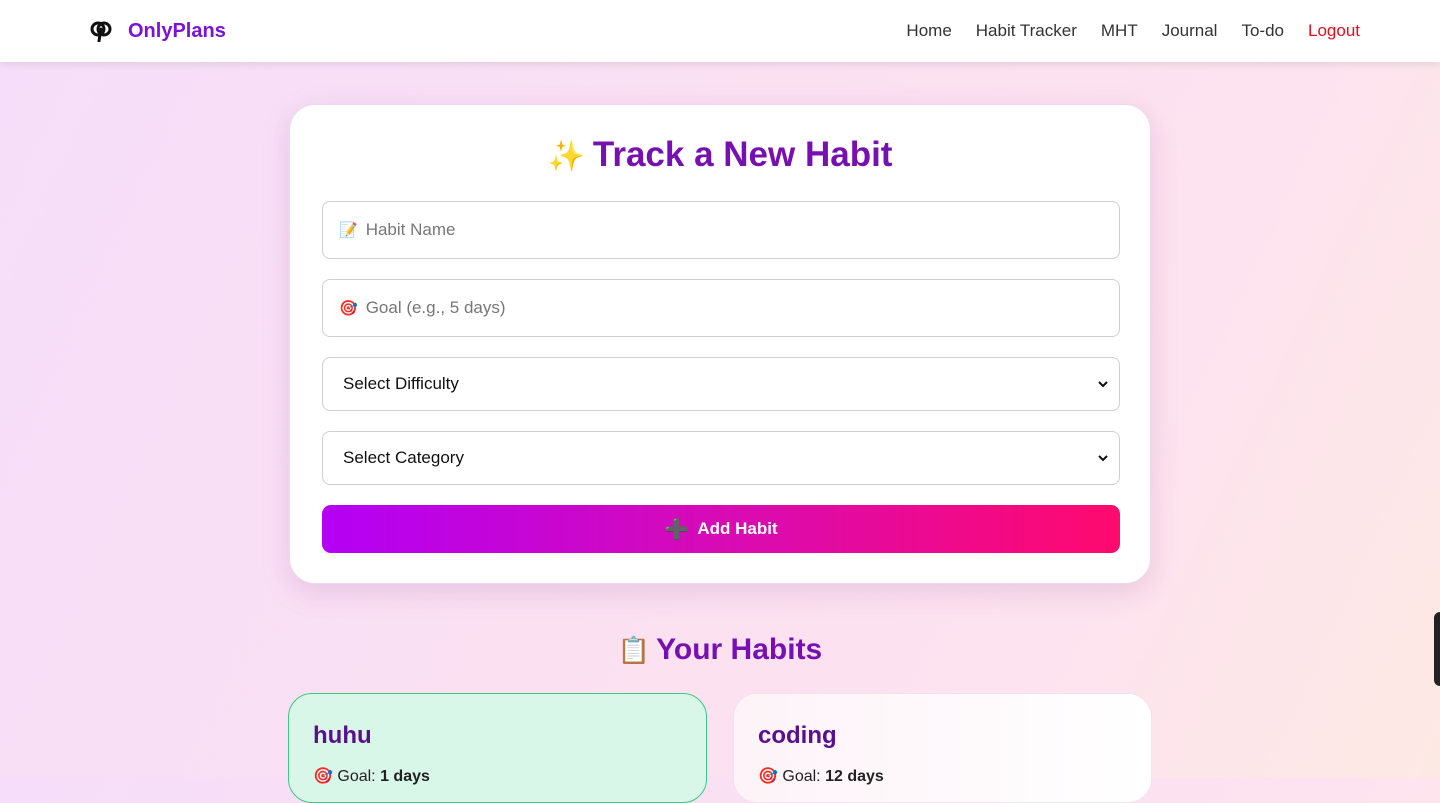 The width and height of the screenshot is (1440, 803). I want to click on nav-link-habit-tracker: Habit Tracker, so click(1026, 31).